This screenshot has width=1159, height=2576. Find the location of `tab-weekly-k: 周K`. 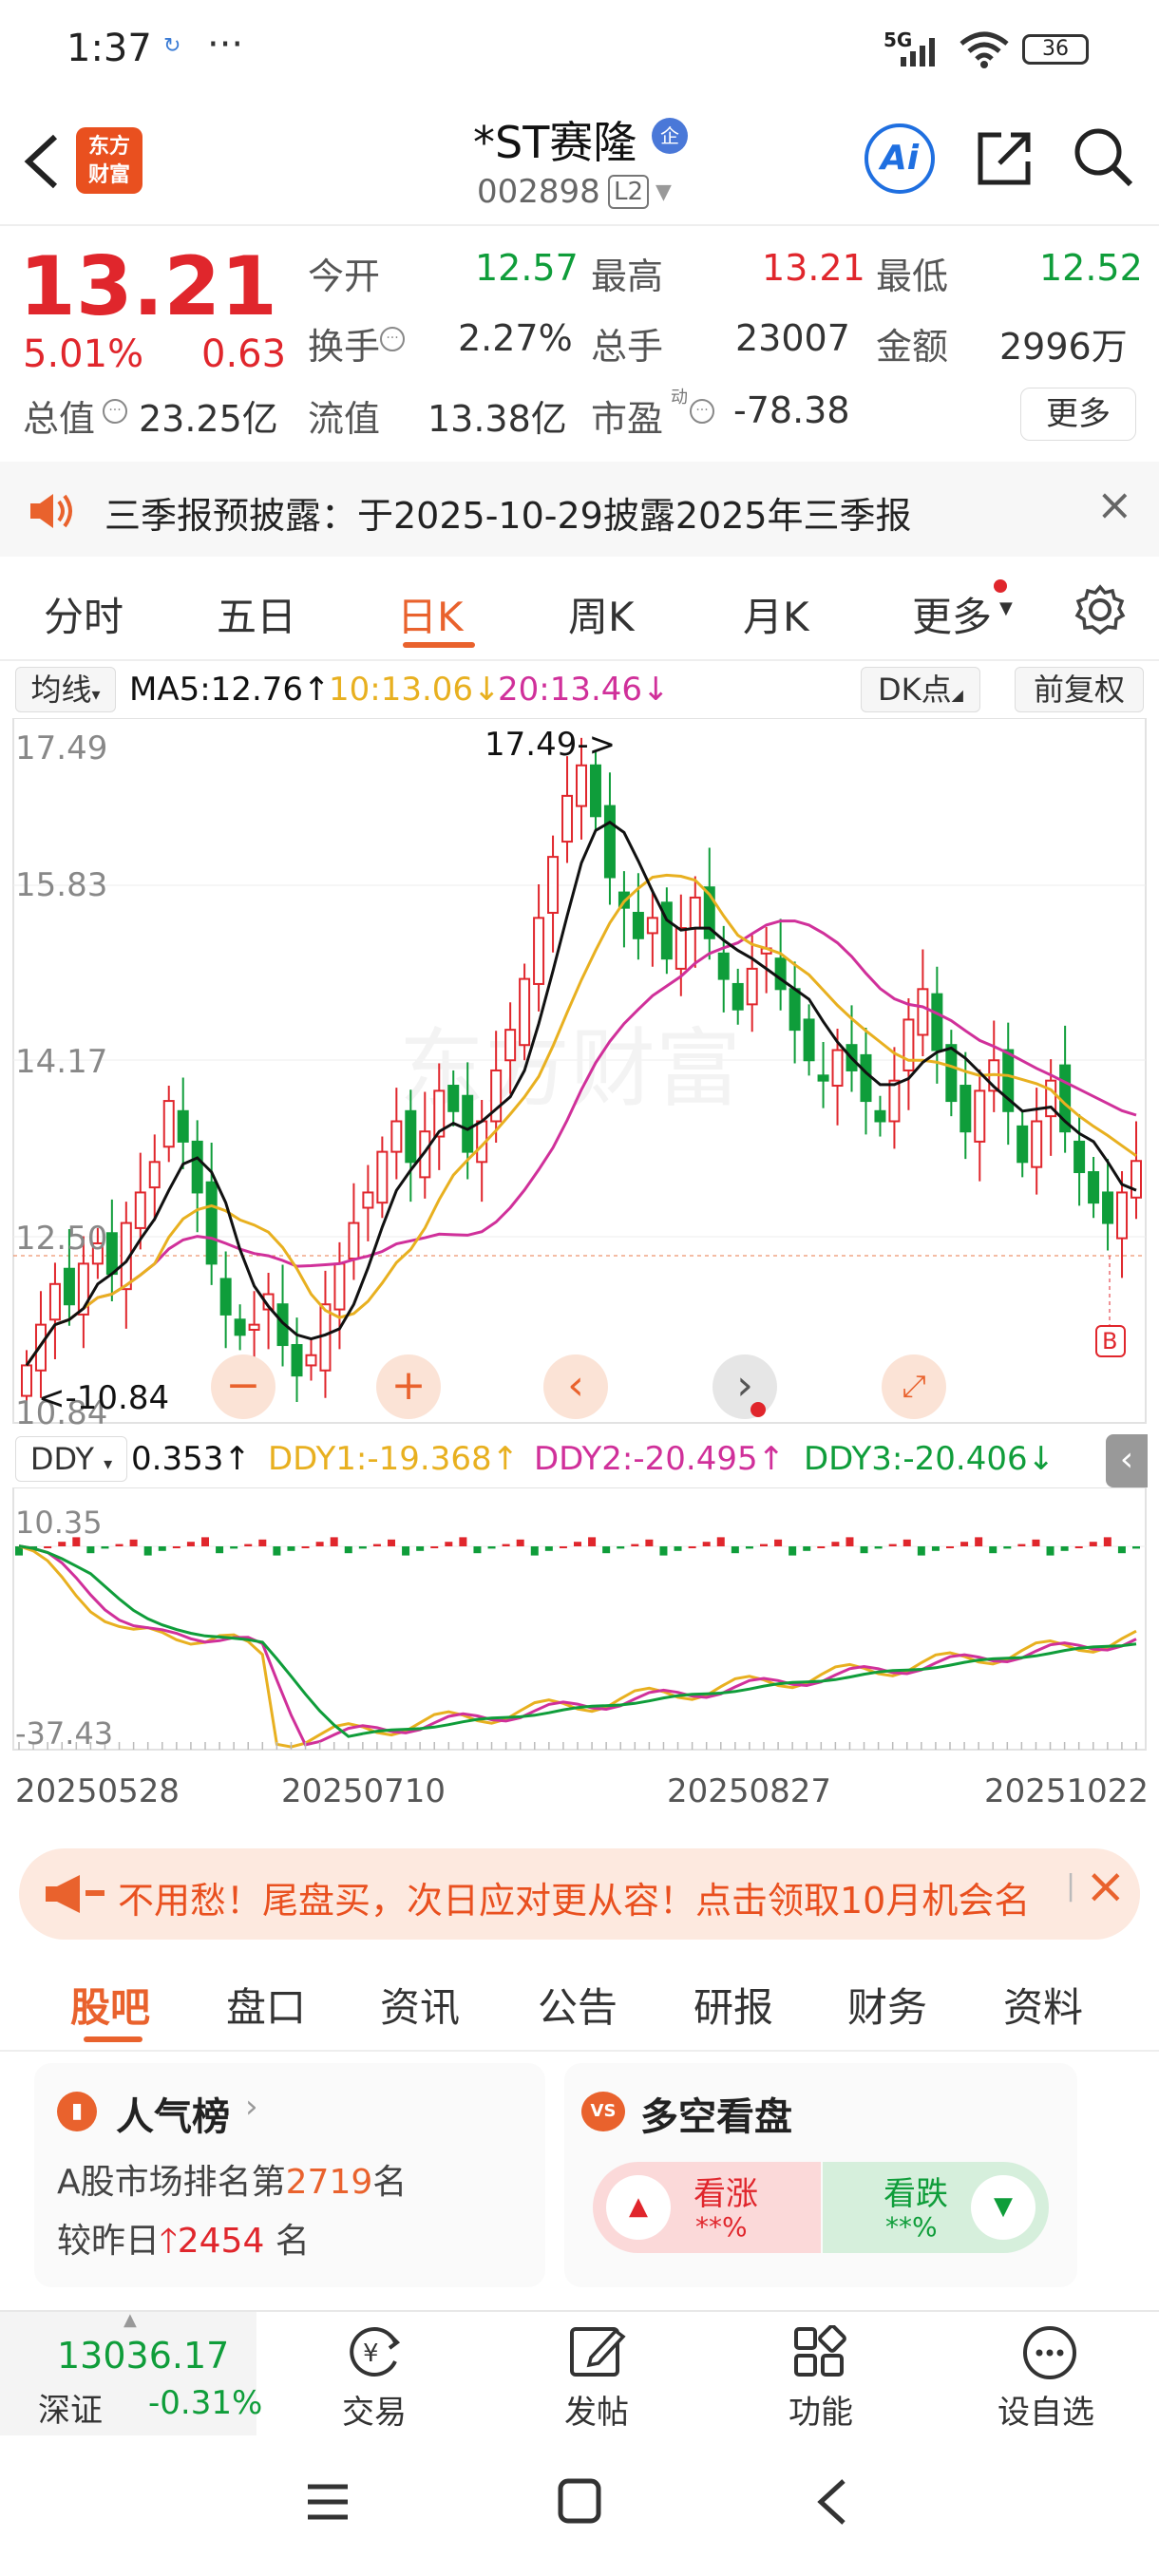

tab-weekly-k: 周K is located at coordinates (601, 614).